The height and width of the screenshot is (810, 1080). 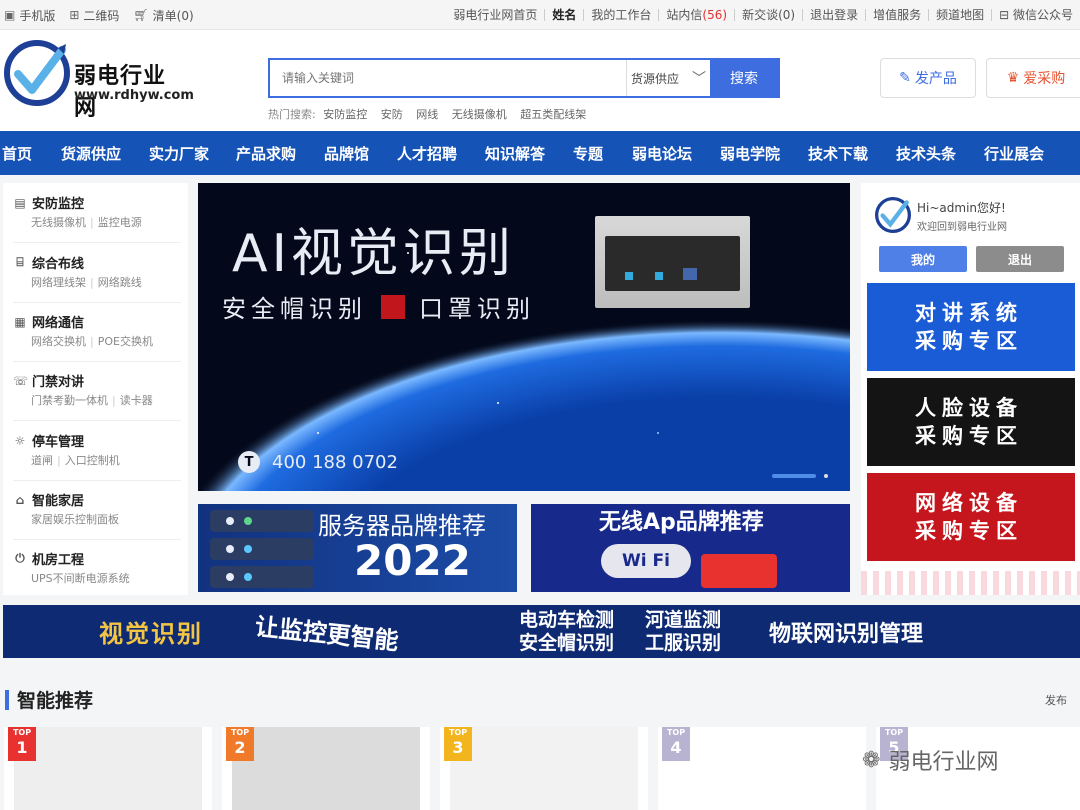 I want to click on category-sub-link: 监控电源, so click(x=120, y=222).